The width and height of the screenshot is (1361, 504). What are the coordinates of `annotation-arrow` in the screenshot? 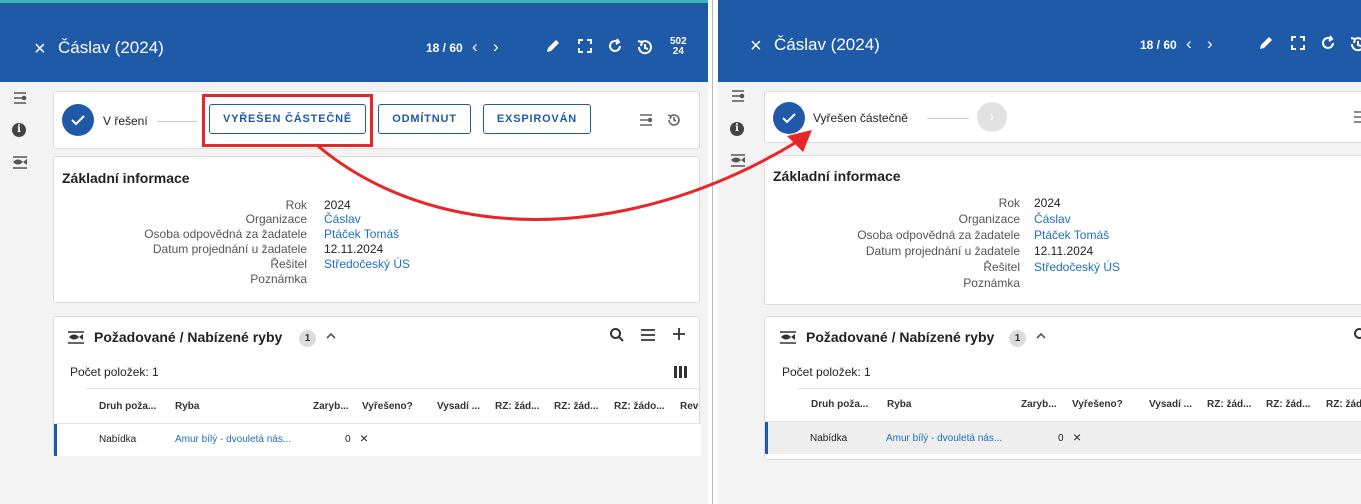 It's located at (564, 175).